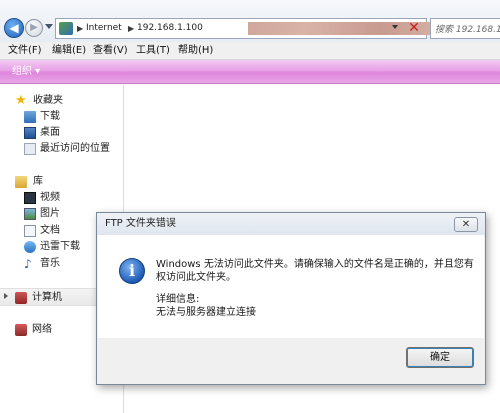 Image resolution: width=500 pixels, height=413 pixels. I want to click on menu-file: 文件(F), so click(25, 51).